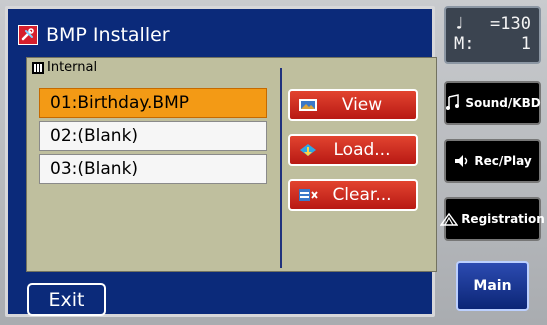  I want to click on window-title: BMP Installer, so click(108, 35).